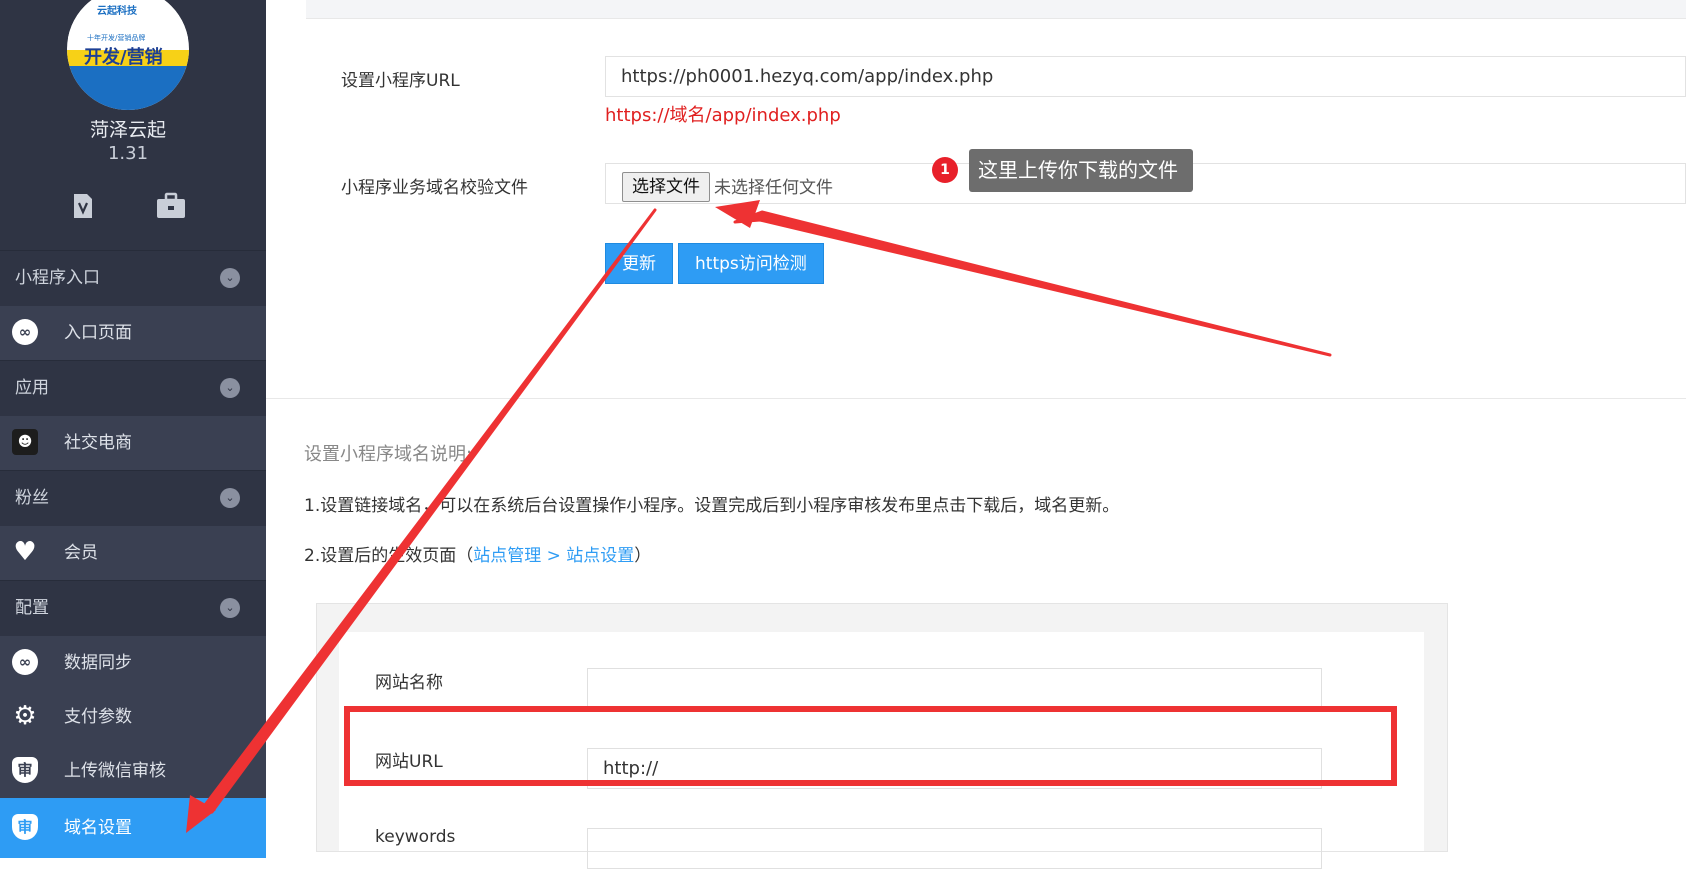  What do you see at coordinates (116, 38) in the screenshot?
I see `logo-tagline: 十年开发/营销品牌` at bounding box center [116, 38].